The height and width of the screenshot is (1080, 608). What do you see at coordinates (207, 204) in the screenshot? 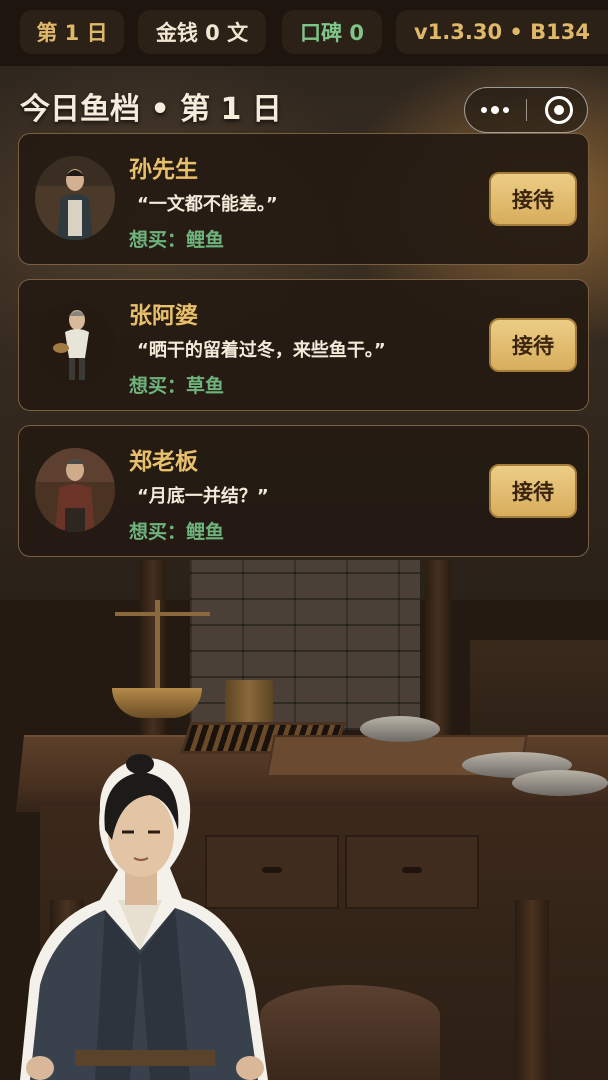
I see `customer-quote: “一文都不能差。”` at bounding box center [207, 204].